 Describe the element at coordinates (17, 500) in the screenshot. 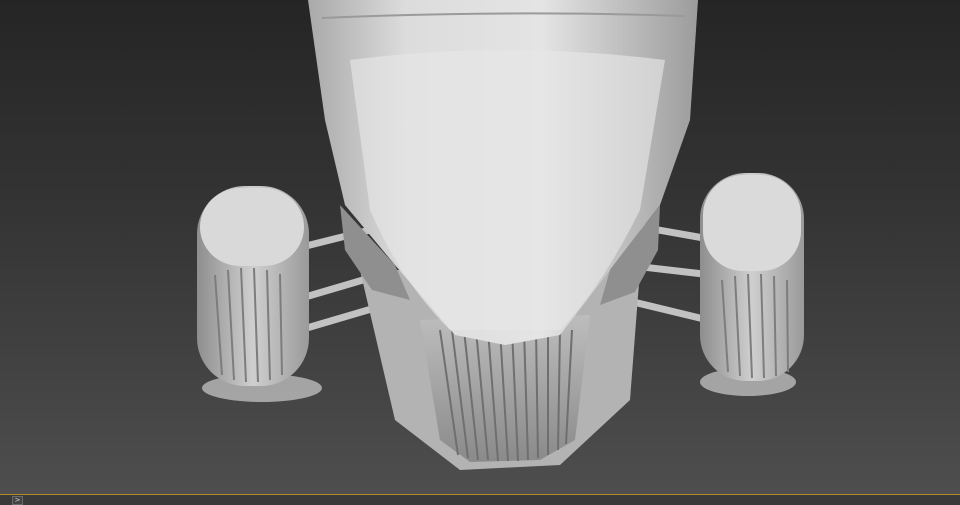

I see `timeline-toggle-button: >` at that location.